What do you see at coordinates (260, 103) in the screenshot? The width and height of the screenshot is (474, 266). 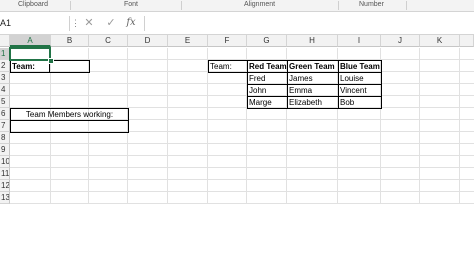 I see `cell-g5: Marge` at bounding box center [260, 103].